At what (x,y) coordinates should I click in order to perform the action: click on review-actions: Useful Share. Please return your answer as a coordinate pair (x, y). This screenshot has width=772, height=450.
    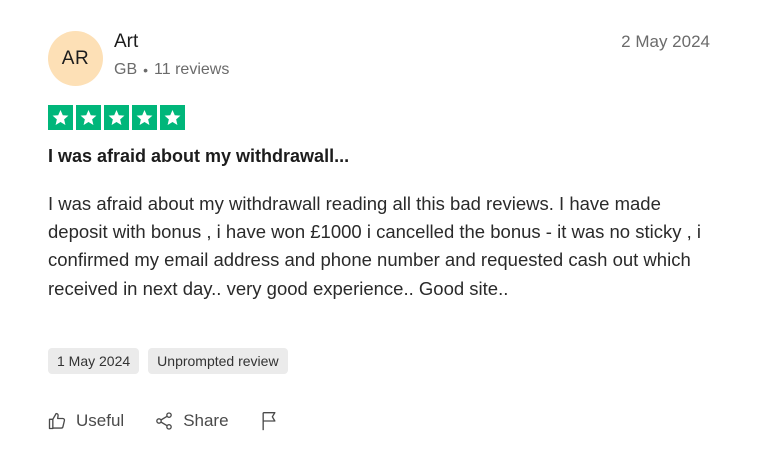
    Looking at the image, I should click on (167, 421).